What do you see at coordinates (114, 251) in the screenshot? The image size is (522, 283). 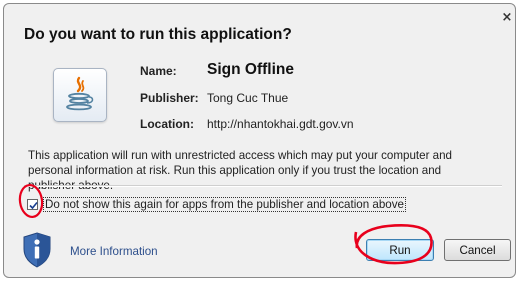 I see `more-information-link: More Information` at bounding box center [114, 251].